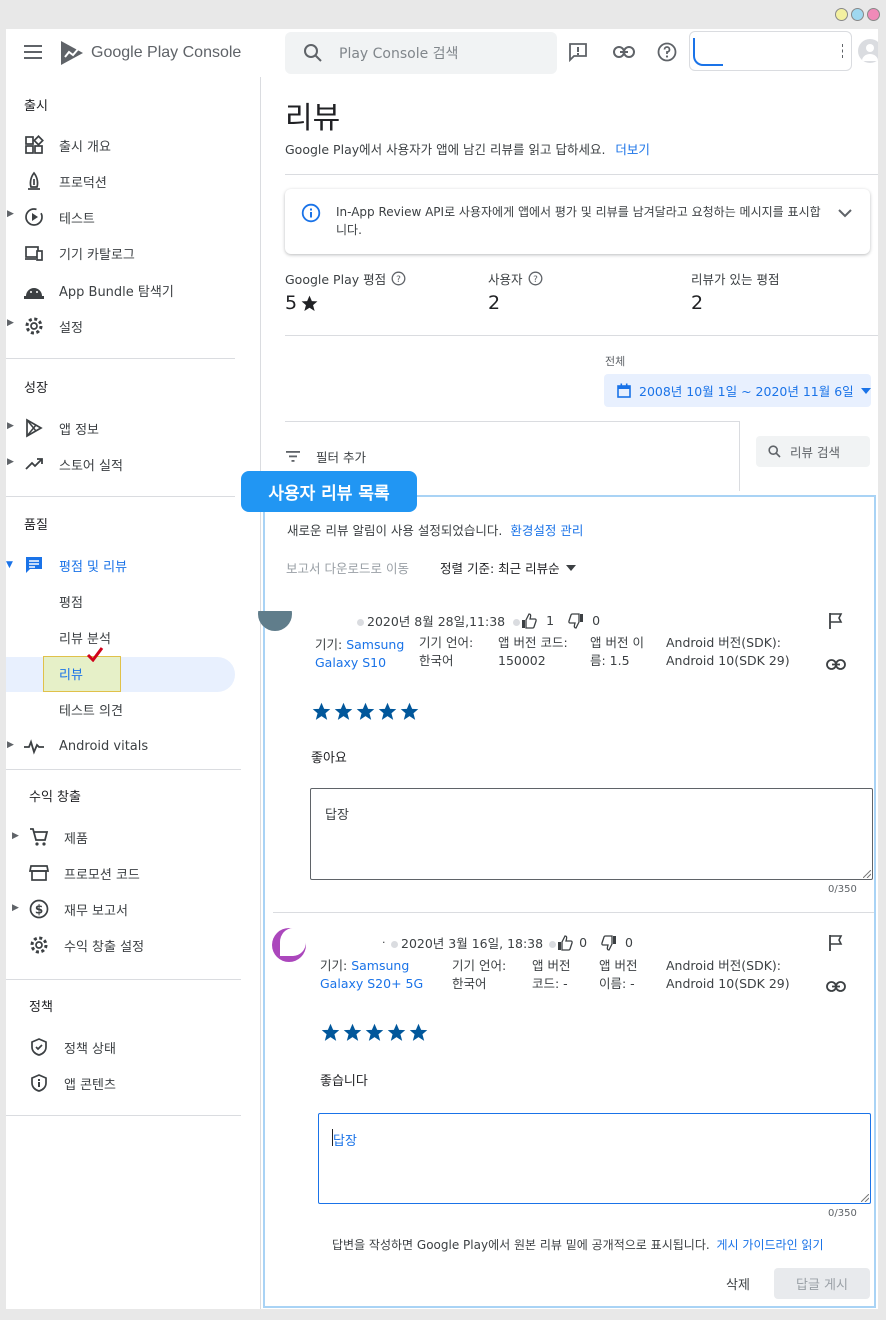 The width and height of the screenshot is (886, 1320). I want to click on sidebar-item-app-info: 앱 정보, so click(61, 428).